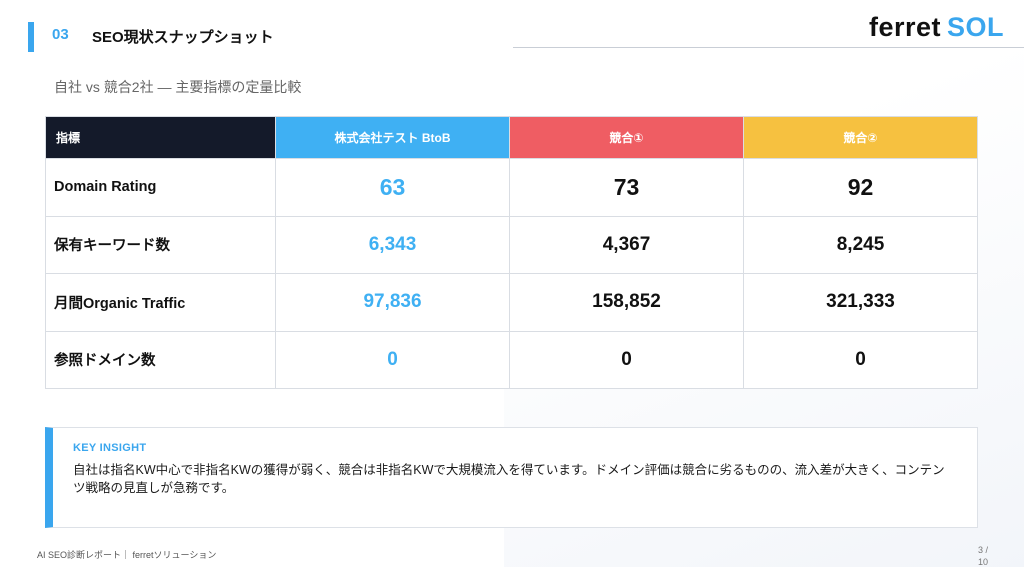 The image size is (1024, 567). Describe the element at coordinates (768, 47) in the screenshot. I see `header-divider` at that location.